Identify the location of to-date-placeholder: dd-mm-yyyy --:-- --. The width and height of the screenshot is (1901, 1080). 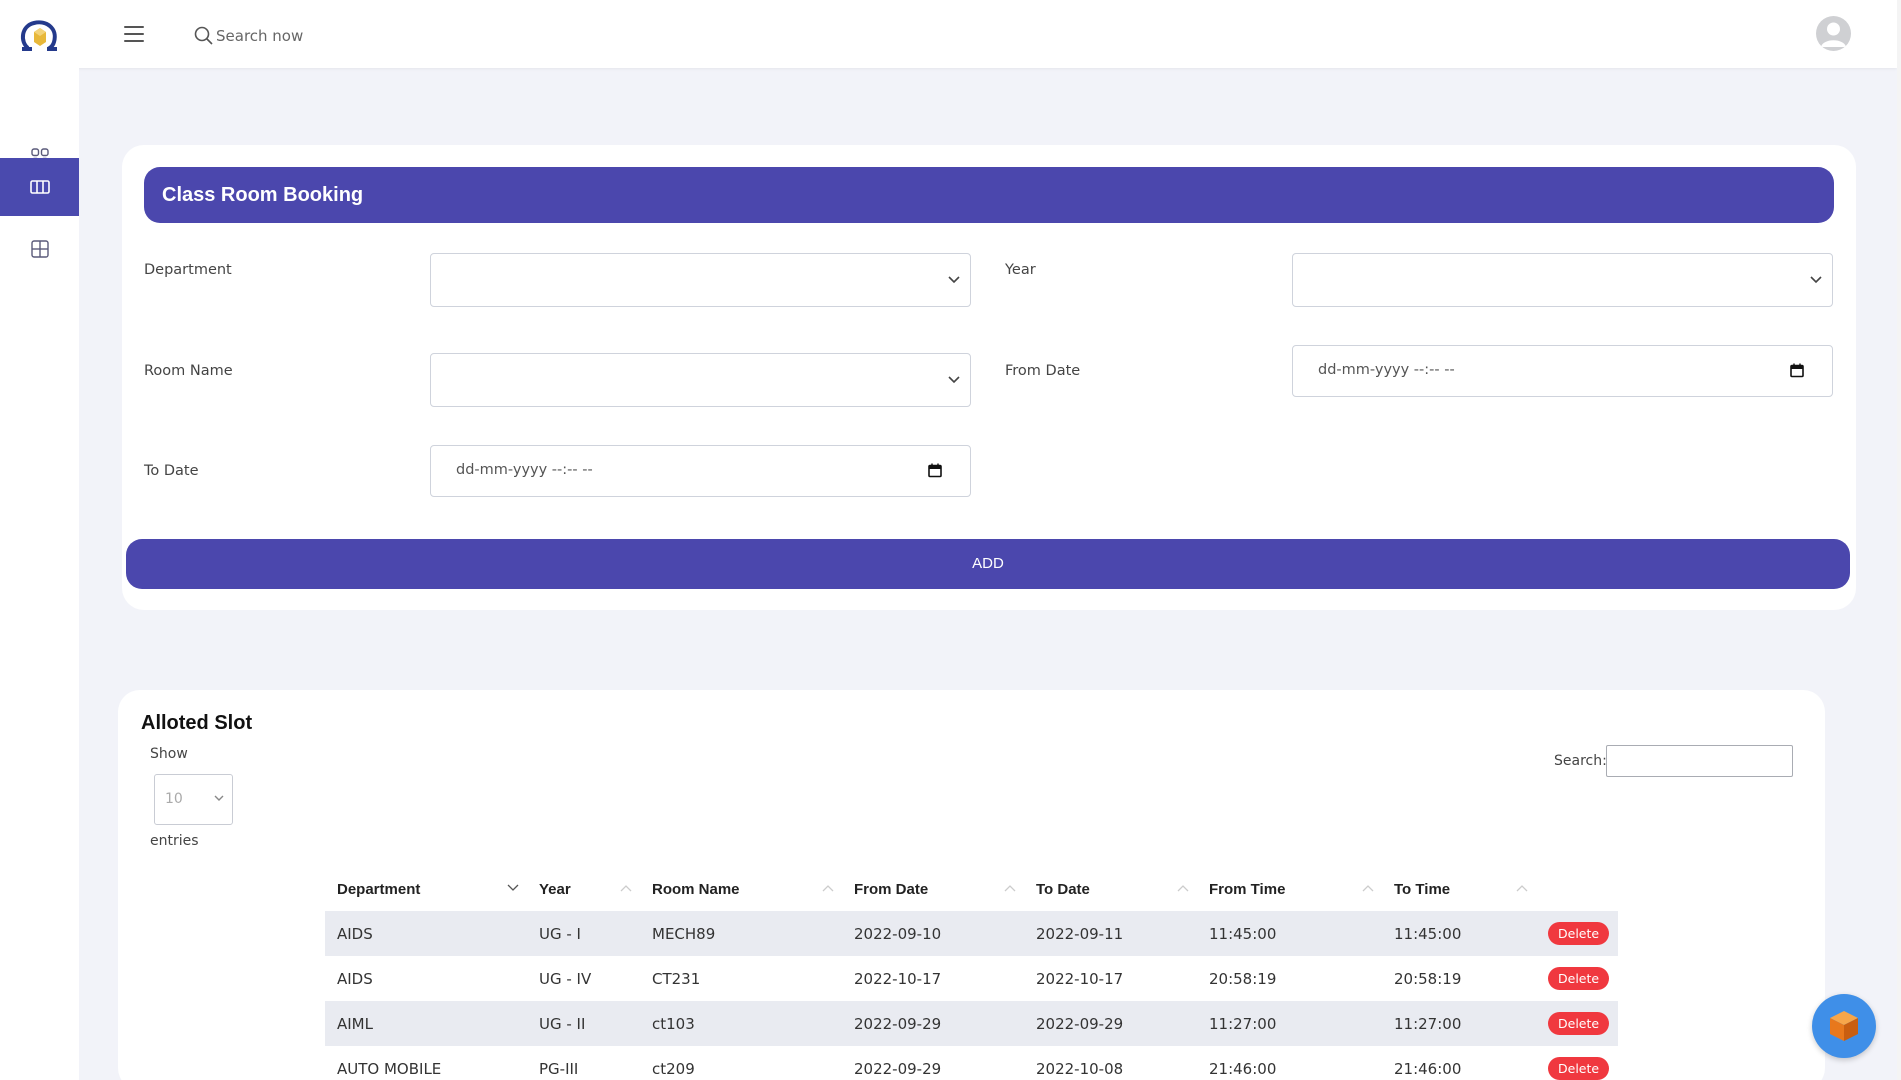
(524, 470).